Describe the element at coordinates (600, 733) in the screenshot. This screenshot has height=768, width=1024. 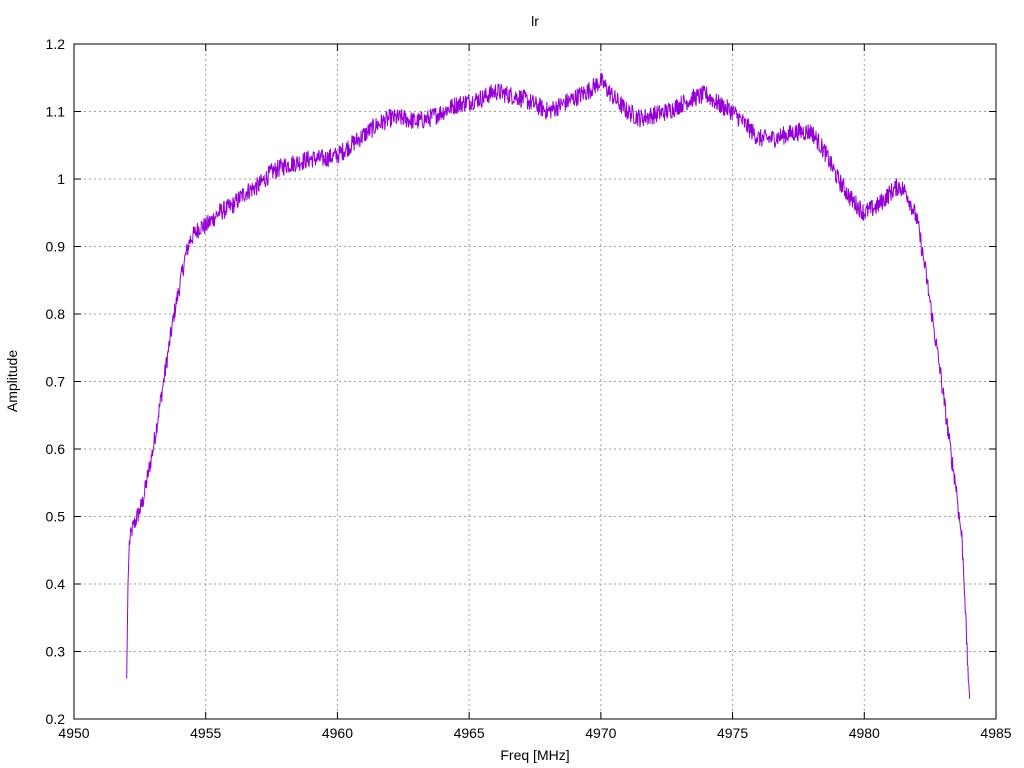
I see `x-tick-label: 4970` at that location.